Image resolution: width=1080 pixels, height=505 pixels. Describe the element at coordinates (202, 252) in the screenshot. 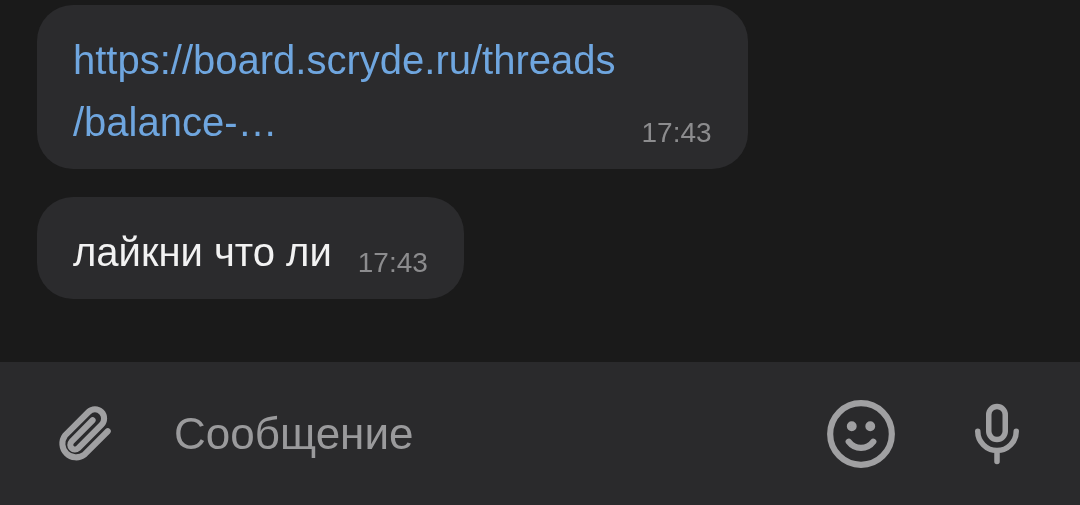

I see `message-text: лайкни что ли` at that location.